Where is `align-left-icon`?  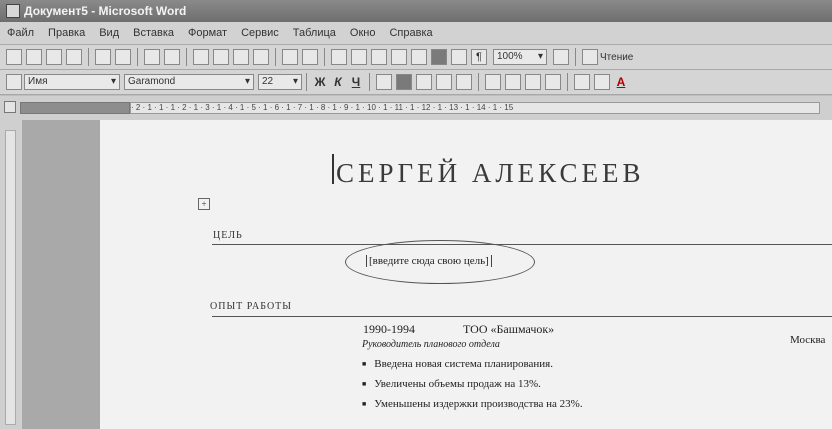
align-left-icon is located at coordinates (384, 82).